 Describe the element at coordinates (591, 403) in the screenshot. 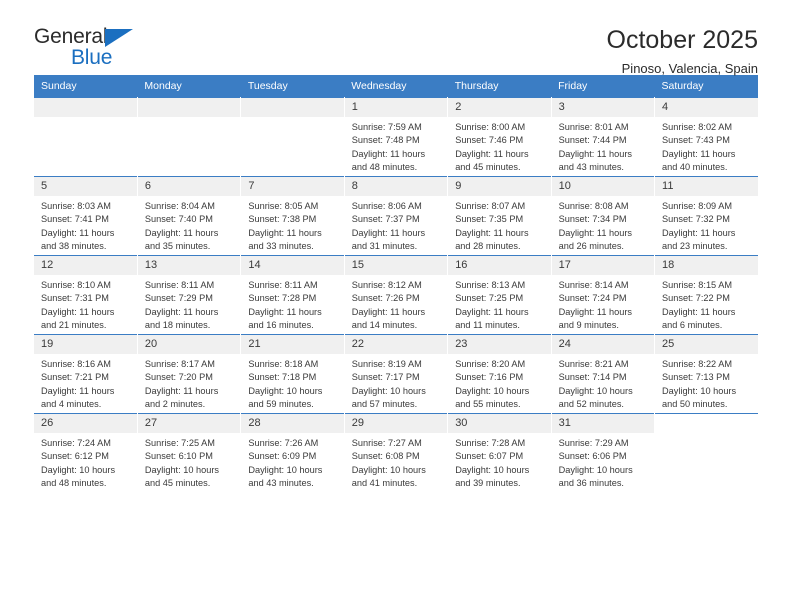

I see `daylight-line: and 52 minutes.` at that location.